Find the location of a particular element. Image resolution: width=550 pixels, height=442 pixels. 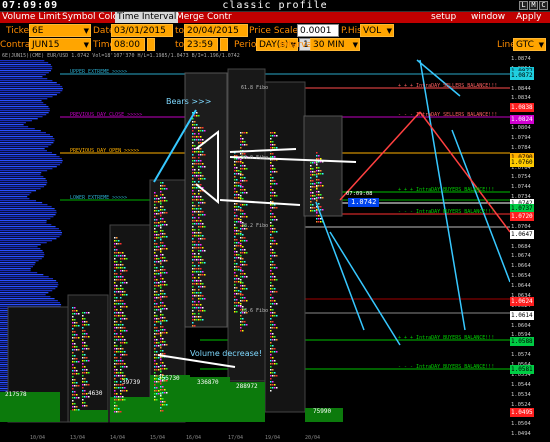

tab-time-interval: Time Interval is located at coordinates (147, 17).